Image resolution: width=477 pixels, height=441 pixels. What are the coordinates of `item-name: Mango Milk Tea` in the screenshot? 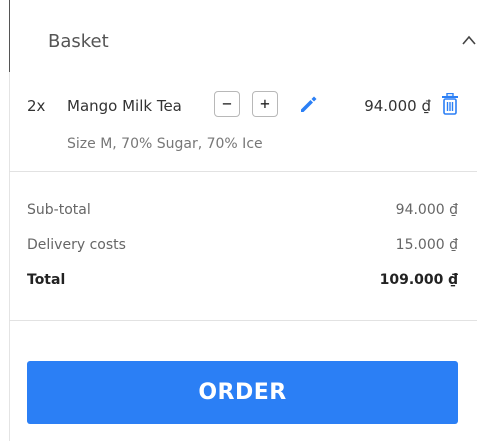 It's located at (124, 106).